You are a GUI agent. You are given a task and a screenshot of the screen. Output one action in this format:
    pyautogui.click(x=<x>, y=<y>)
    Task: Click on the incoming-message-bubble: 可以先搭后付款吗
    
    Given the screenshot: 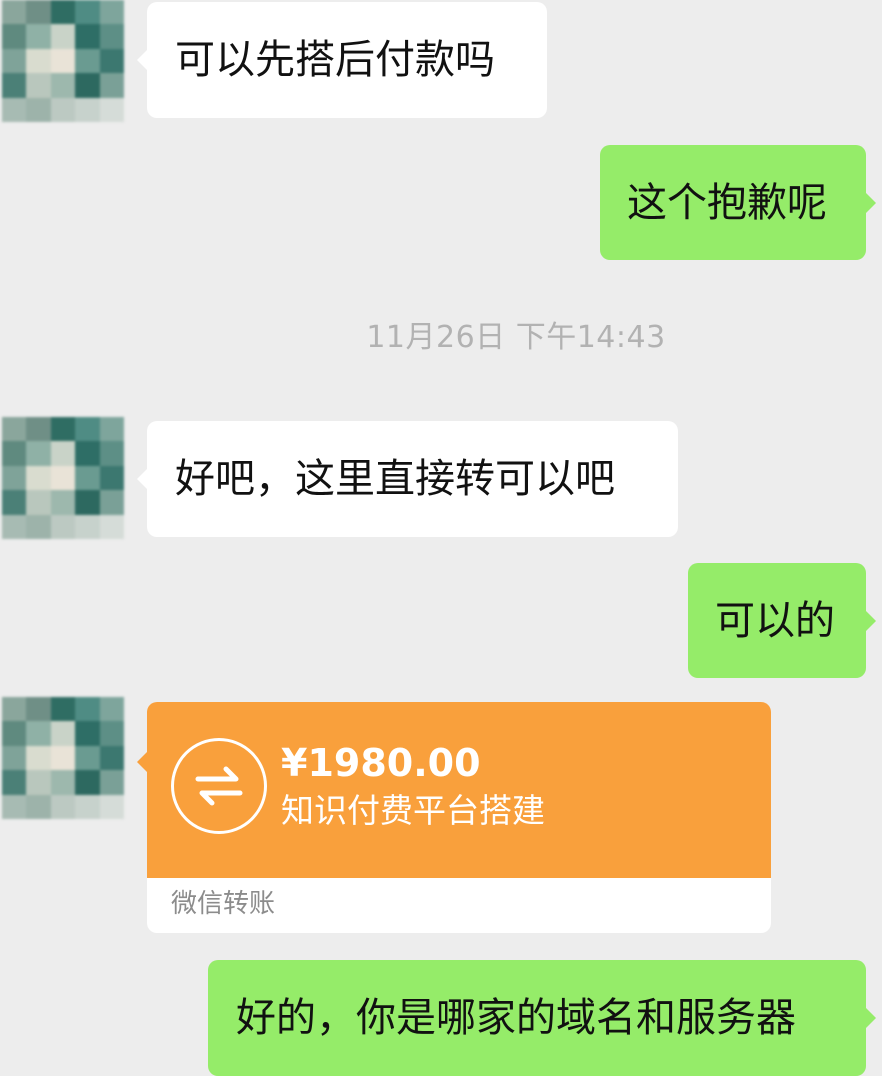 What is the action you would take?
    pyautogui.click(x=342, y=60)
    